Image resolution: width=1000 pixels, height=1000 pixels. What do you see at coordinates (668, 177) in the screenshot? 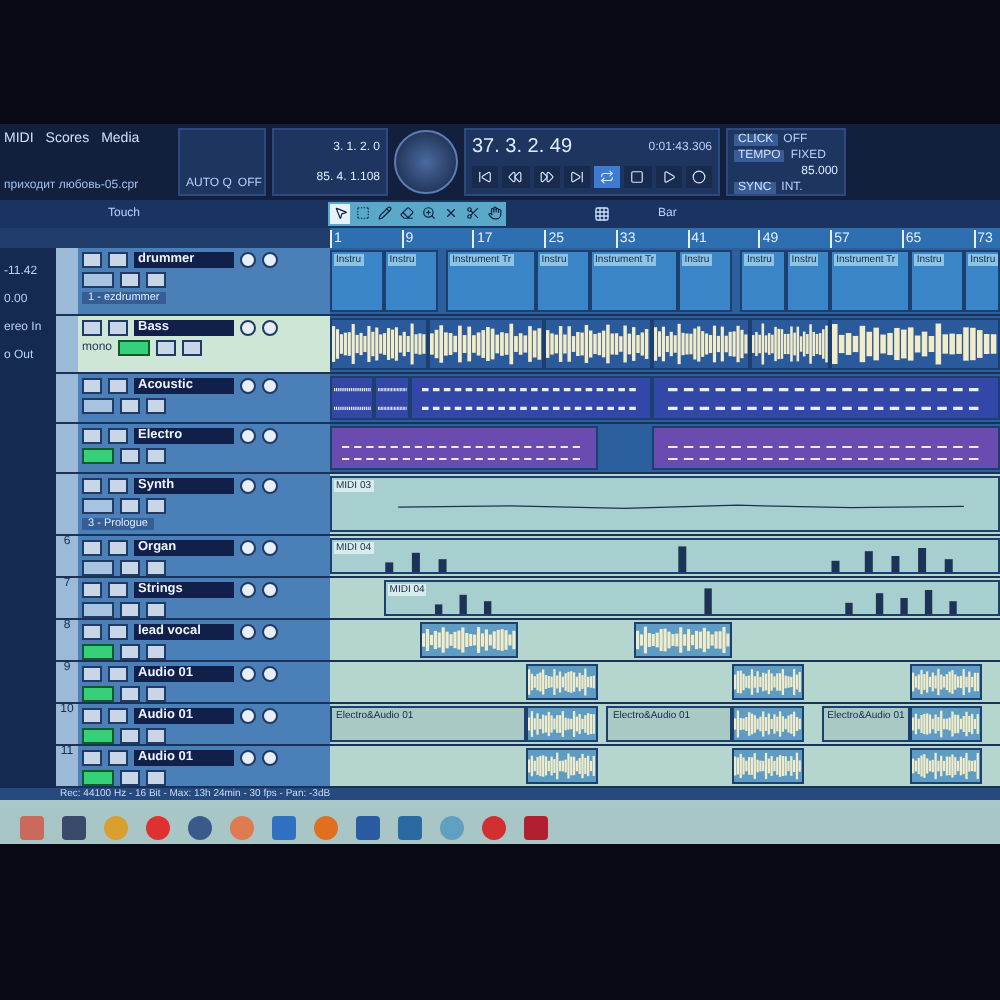
I see `play-button` at bounding box center [668, 177].